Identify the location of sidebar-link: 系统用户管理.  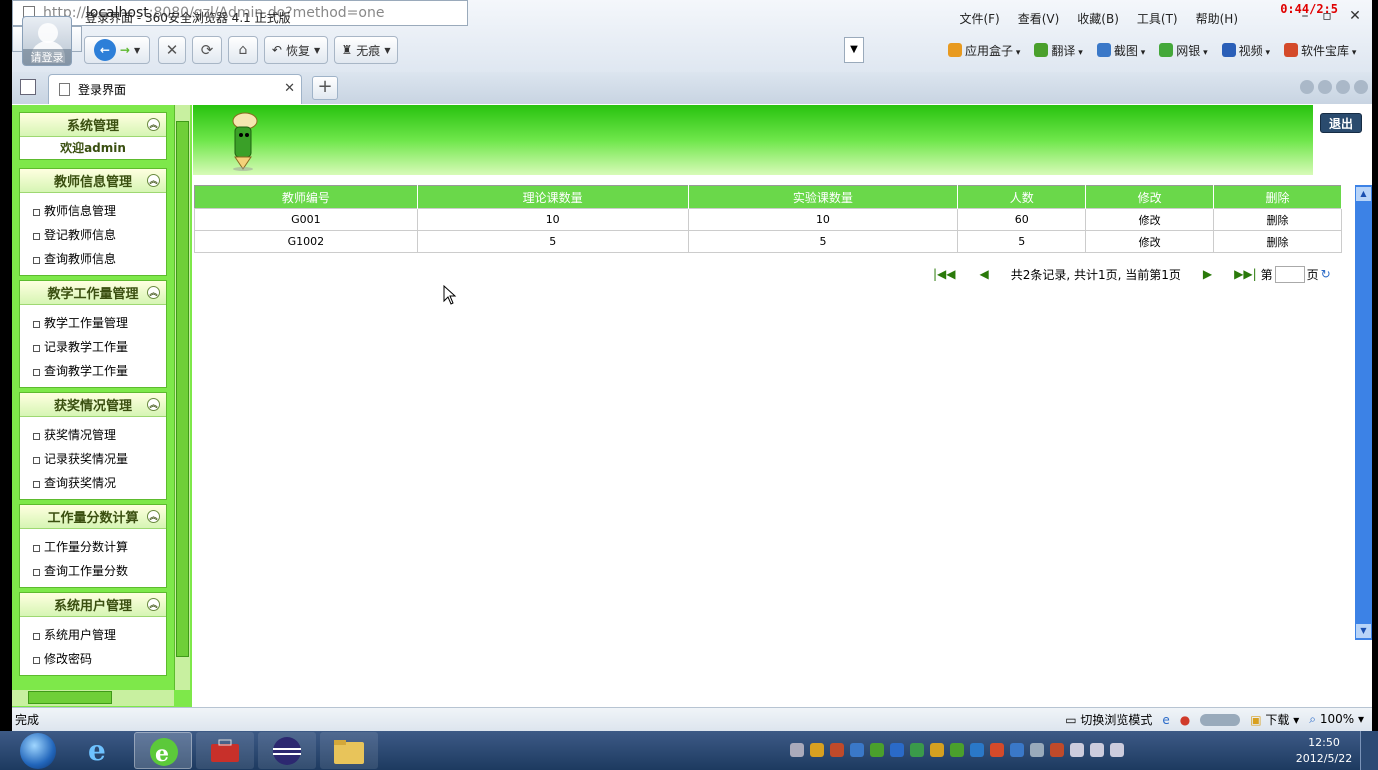
(93, 635).